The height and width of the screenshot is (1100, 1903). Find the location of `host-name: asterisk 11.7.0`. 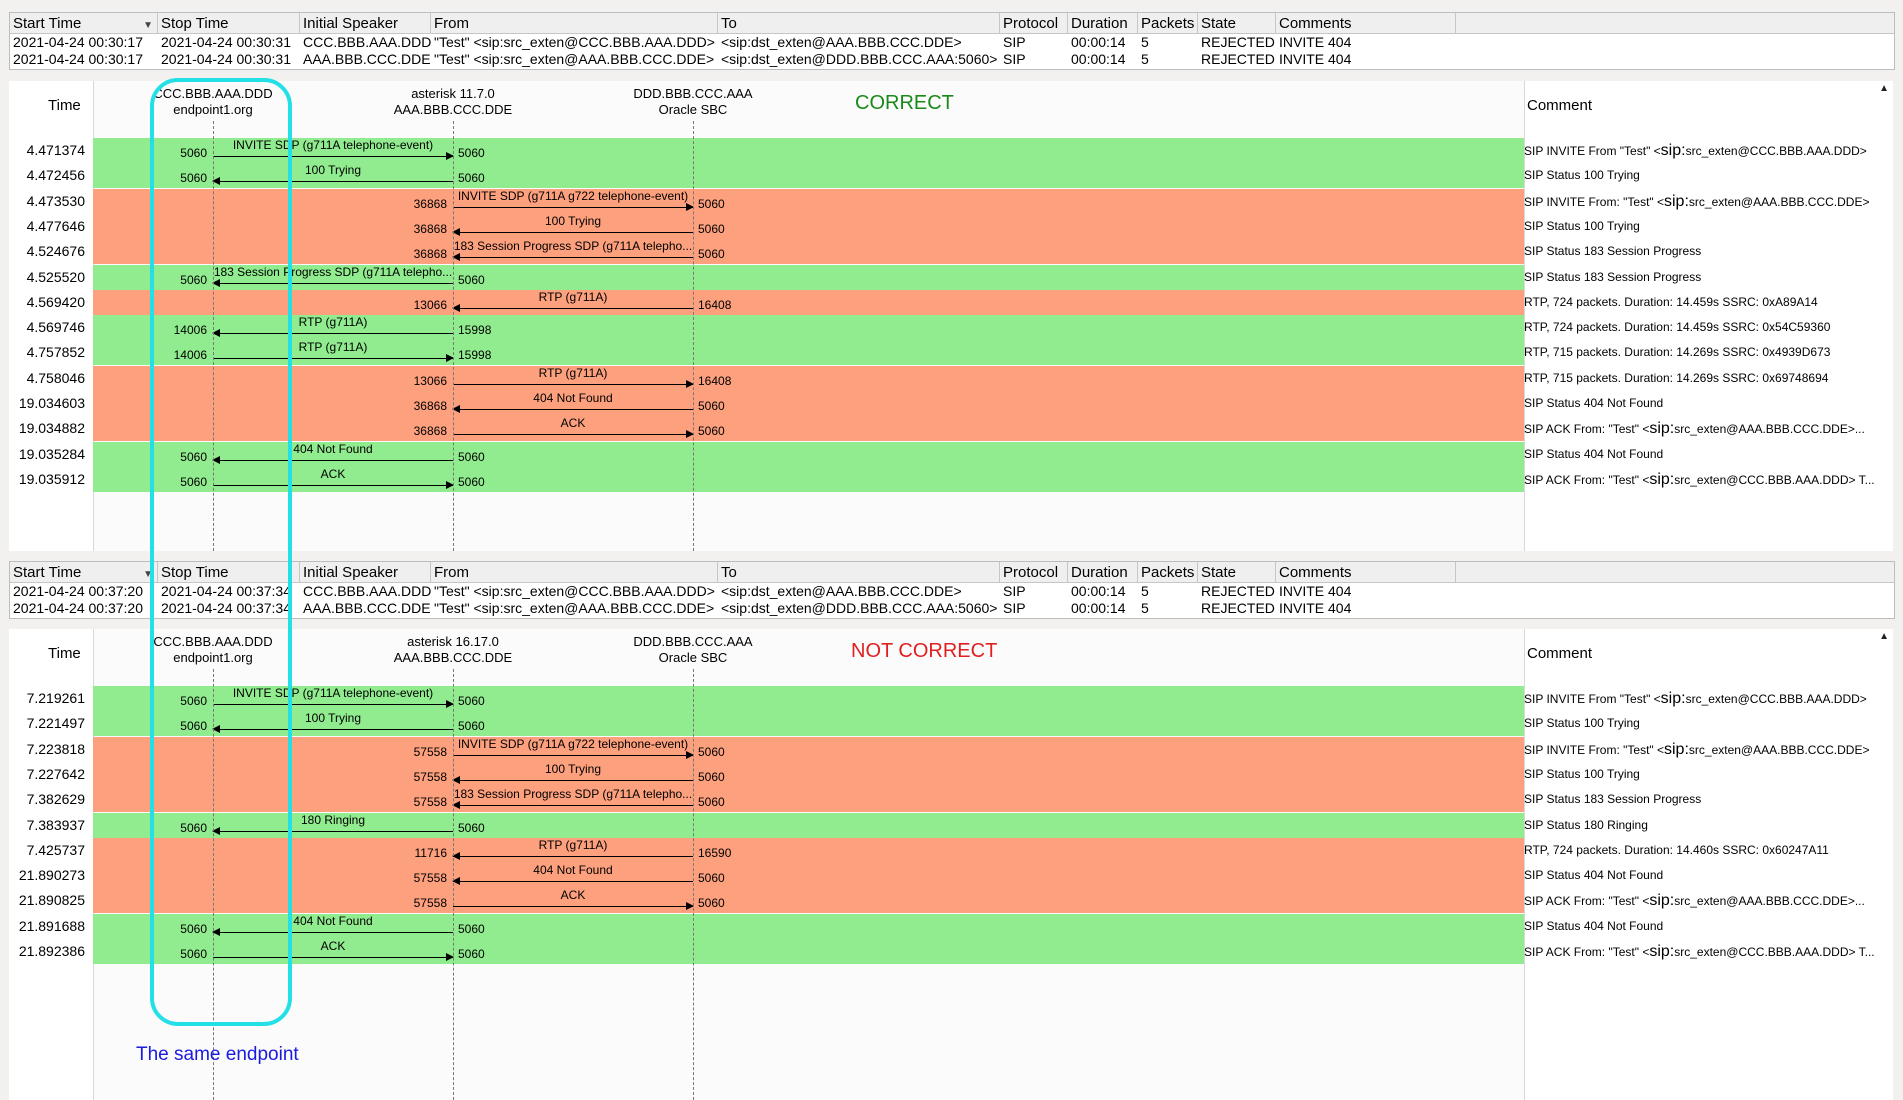

host-name: asterisk 11.7.0 is located at coordinates (453, 93).